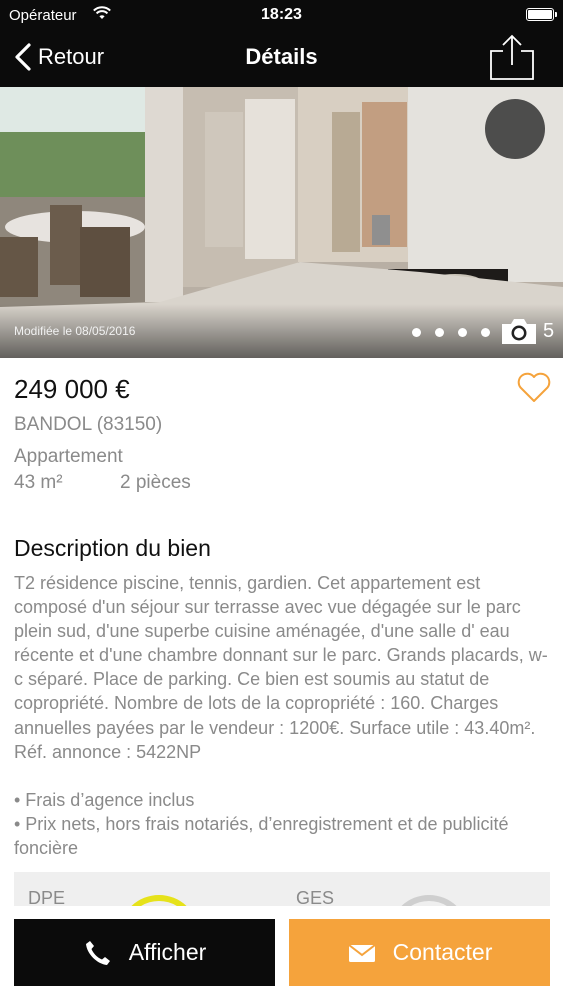 Image resolution: width=563 pixels, height=1000 pixels. I want to click on action-bar: Afficher Contacter, so click(281, 953).